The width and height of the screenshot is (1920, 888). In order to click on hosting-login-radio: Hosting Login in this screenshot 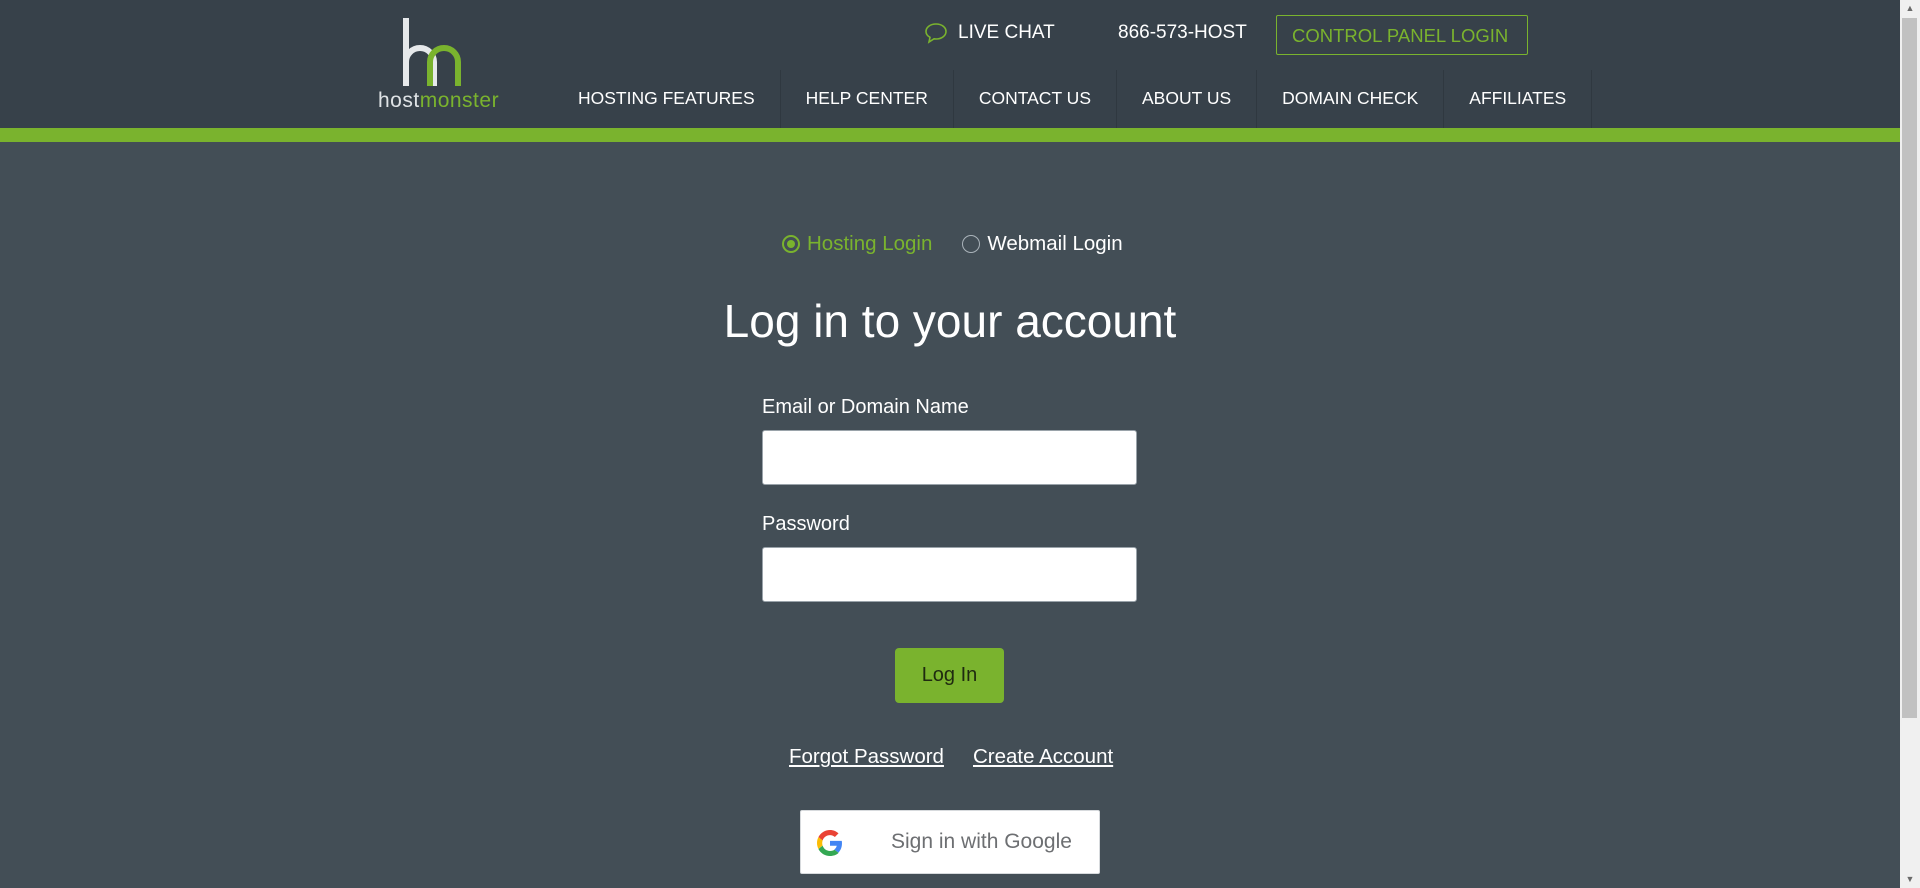, I will do `click(857, 244)`.